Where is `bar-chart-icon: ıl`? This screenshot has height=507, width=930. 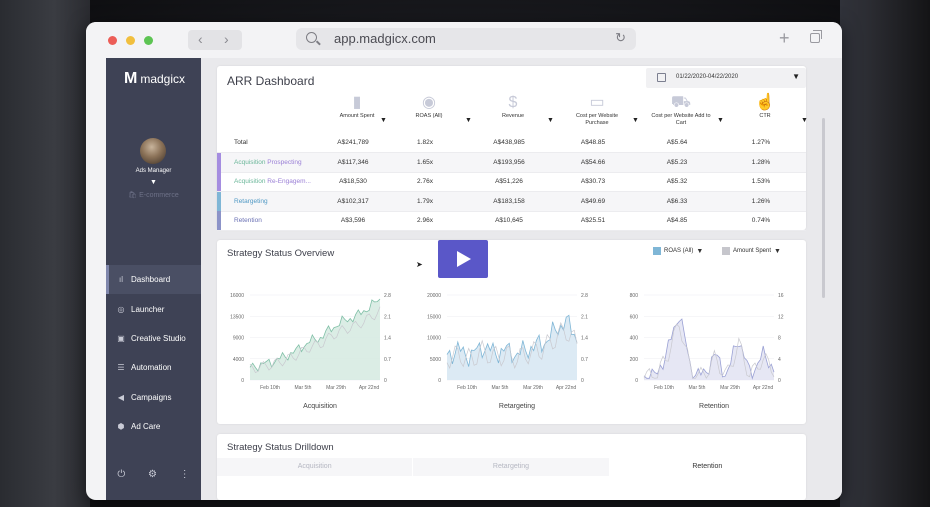
bar-chart-icon: ıl is located at coordinates (121, 280).